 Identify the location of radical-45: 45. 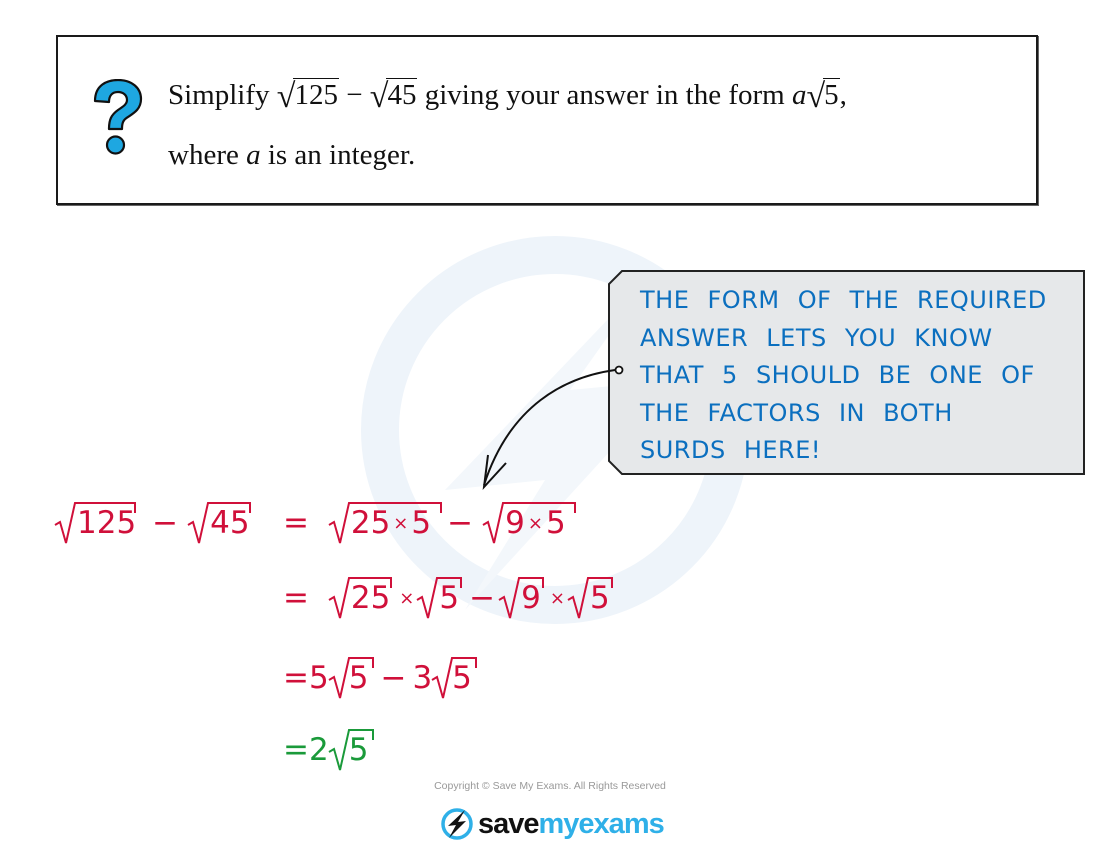
(219, 523).